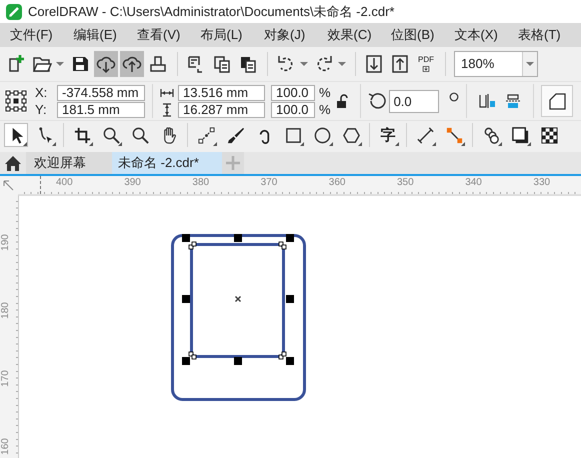 This screenshot has width=581, height=458. Describe the element at coordinates (549, 135) in the screenshot. I see `checkerboard-icon` at that location.